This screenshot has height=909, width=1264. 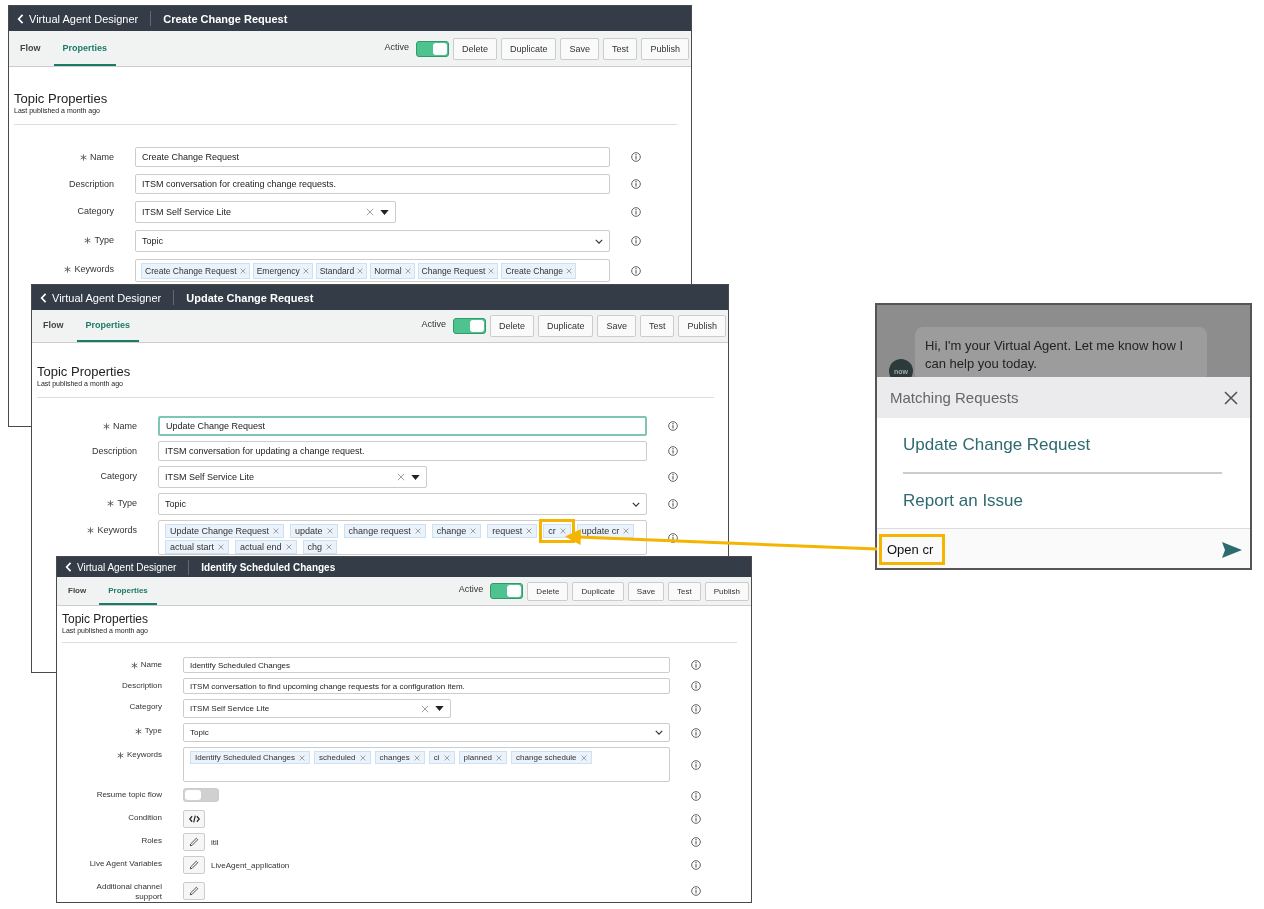 What do you see at coordinates (1062, 445) in the screenshot?
I see `matching-request-item: Update Change Request` at bounding box center [1062, 445].